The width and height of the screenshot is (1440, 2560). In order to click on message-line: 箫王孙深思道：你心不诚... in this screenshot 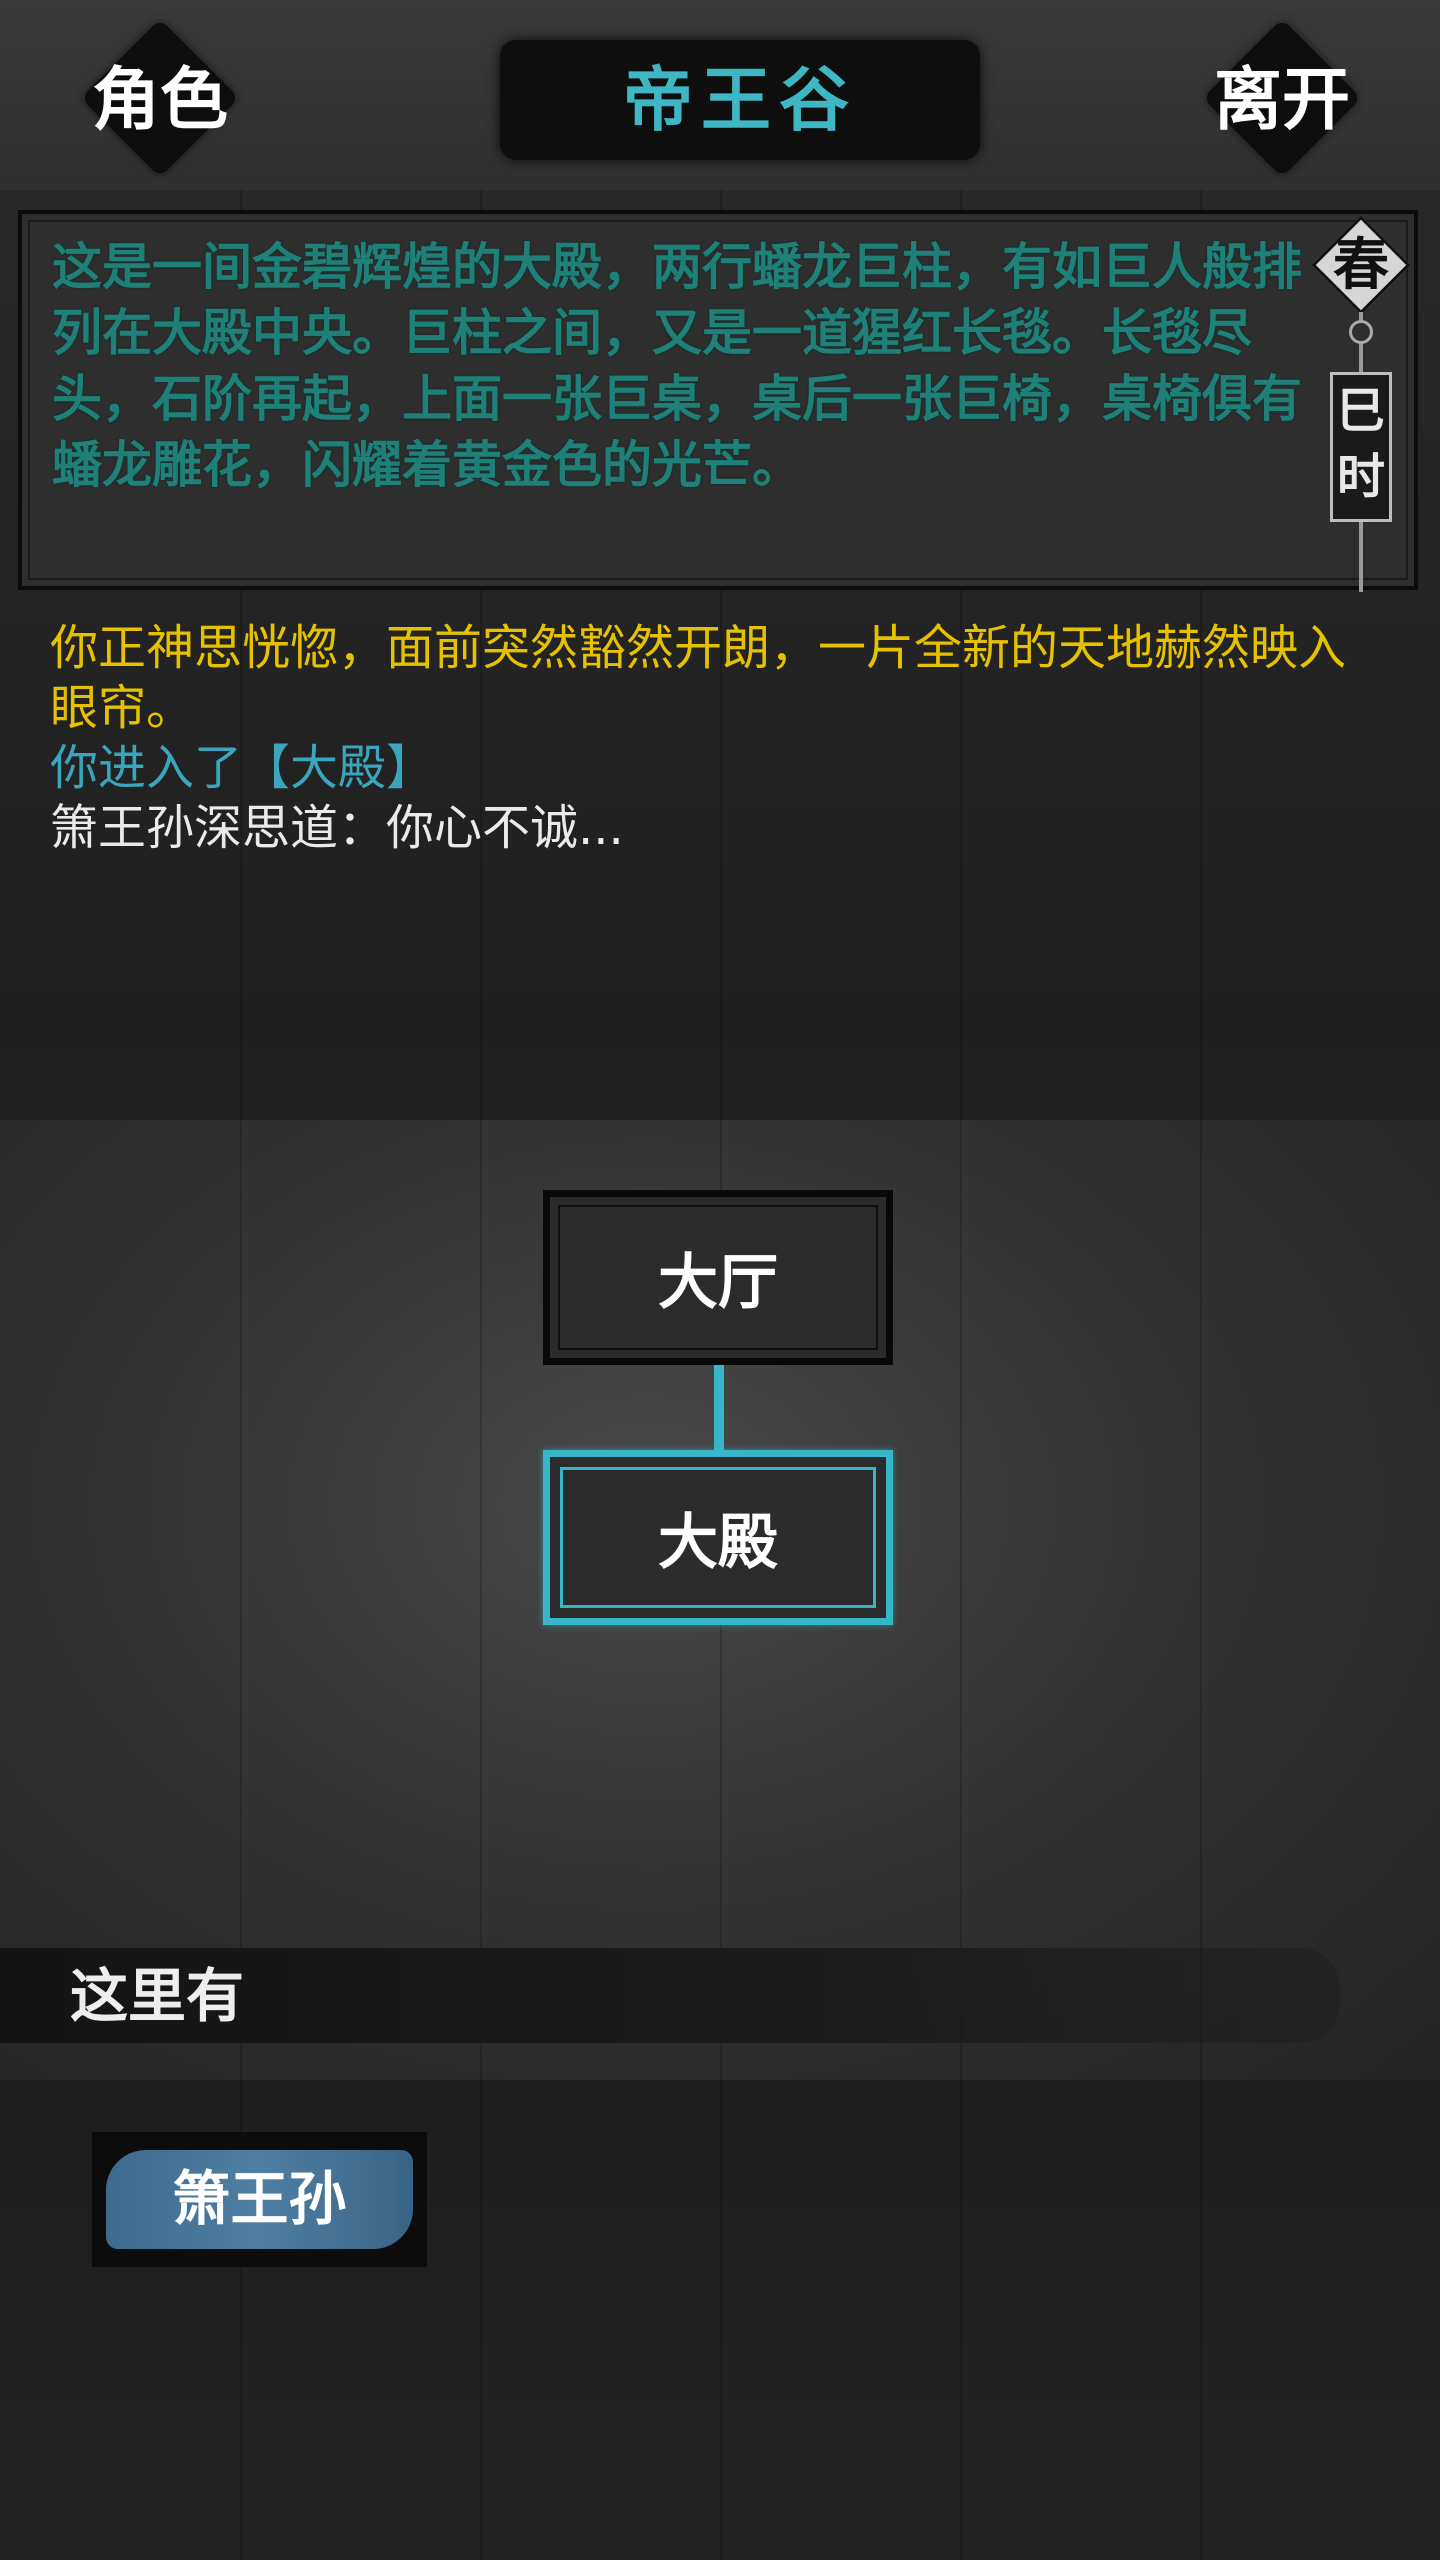, I will do `click(337, 828)`.